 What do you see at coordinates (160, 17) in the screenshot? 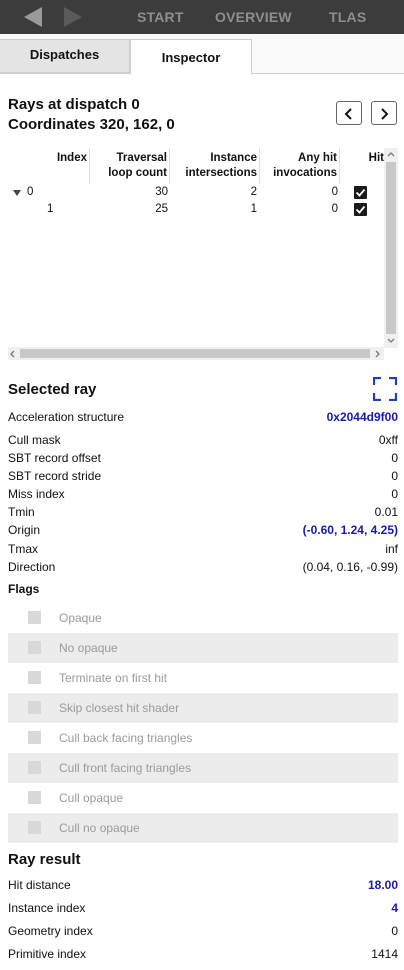
I see `tab-start: START` at bounding box center [160, 17].